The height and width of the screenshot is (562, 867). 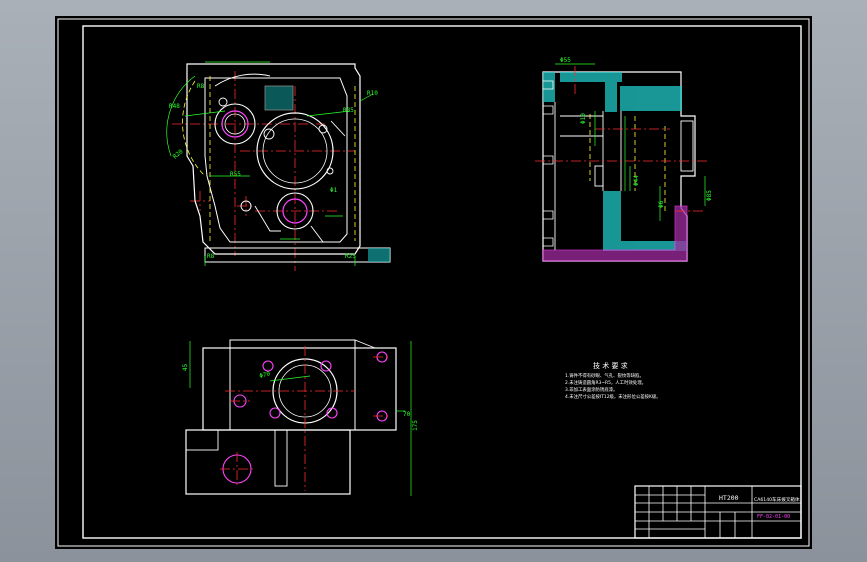 What do you see at coordinates (348, 110) in the screenshot?
I see `front-dim-r35: R35` at bounding box center [348, 110].